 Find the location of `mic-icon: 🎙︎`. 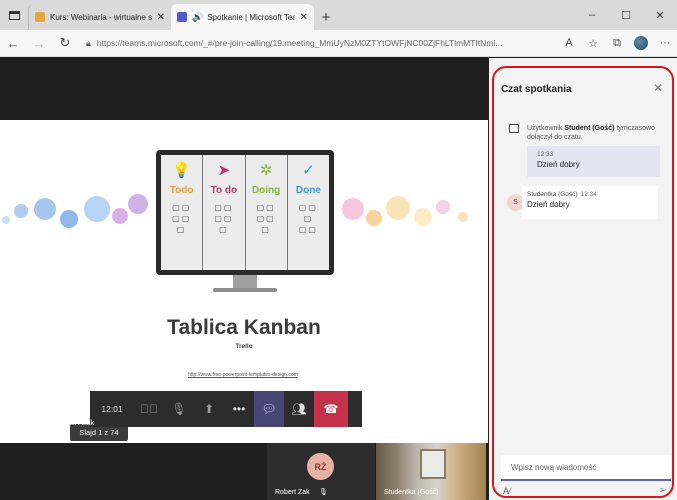

mic-icon: 🎙︎ is located at coordinates (323, 492).